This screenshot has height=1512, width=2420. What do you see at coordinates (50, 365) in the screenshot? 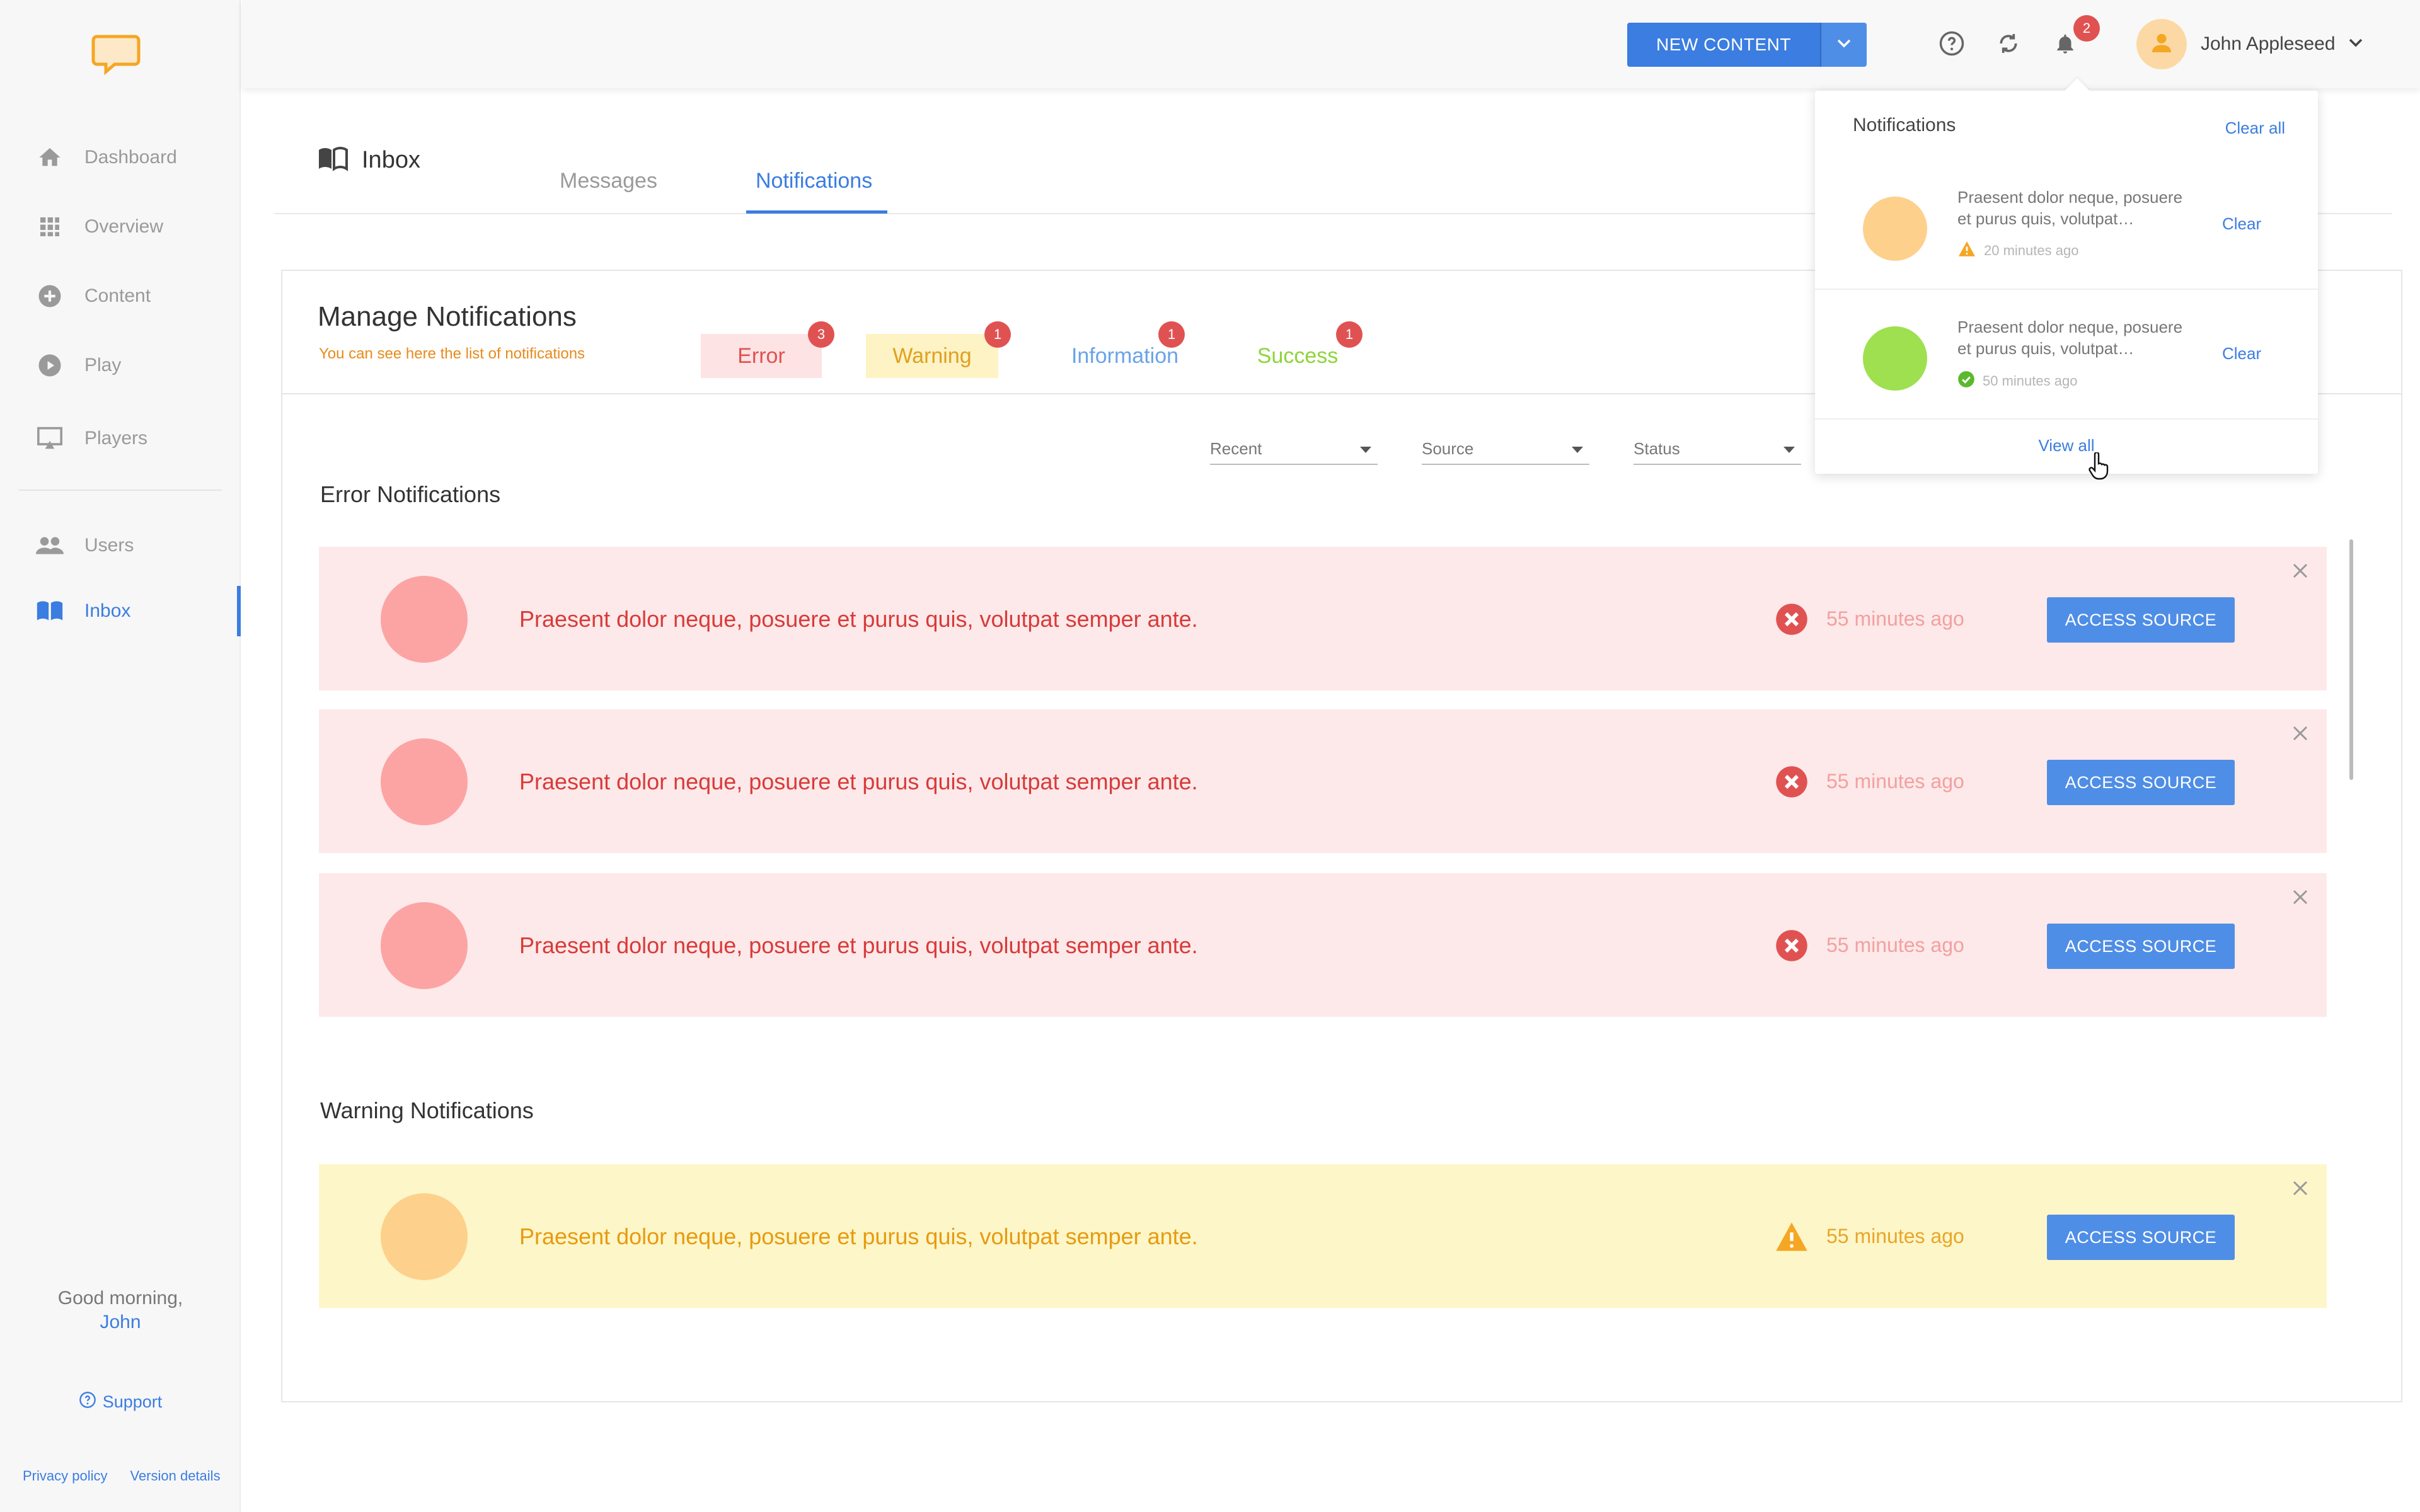
I see `play-circle-icon` at bounding box center [50, 365].